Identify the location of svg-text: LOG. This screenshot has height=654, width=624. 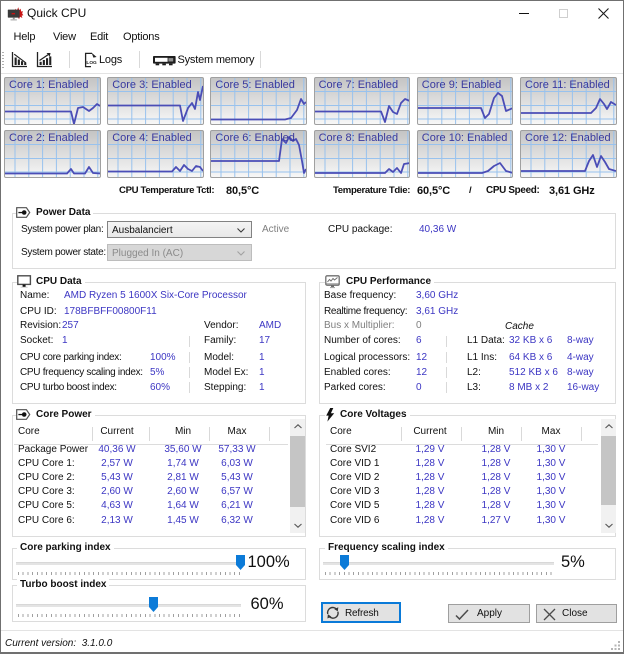
(91, 63).